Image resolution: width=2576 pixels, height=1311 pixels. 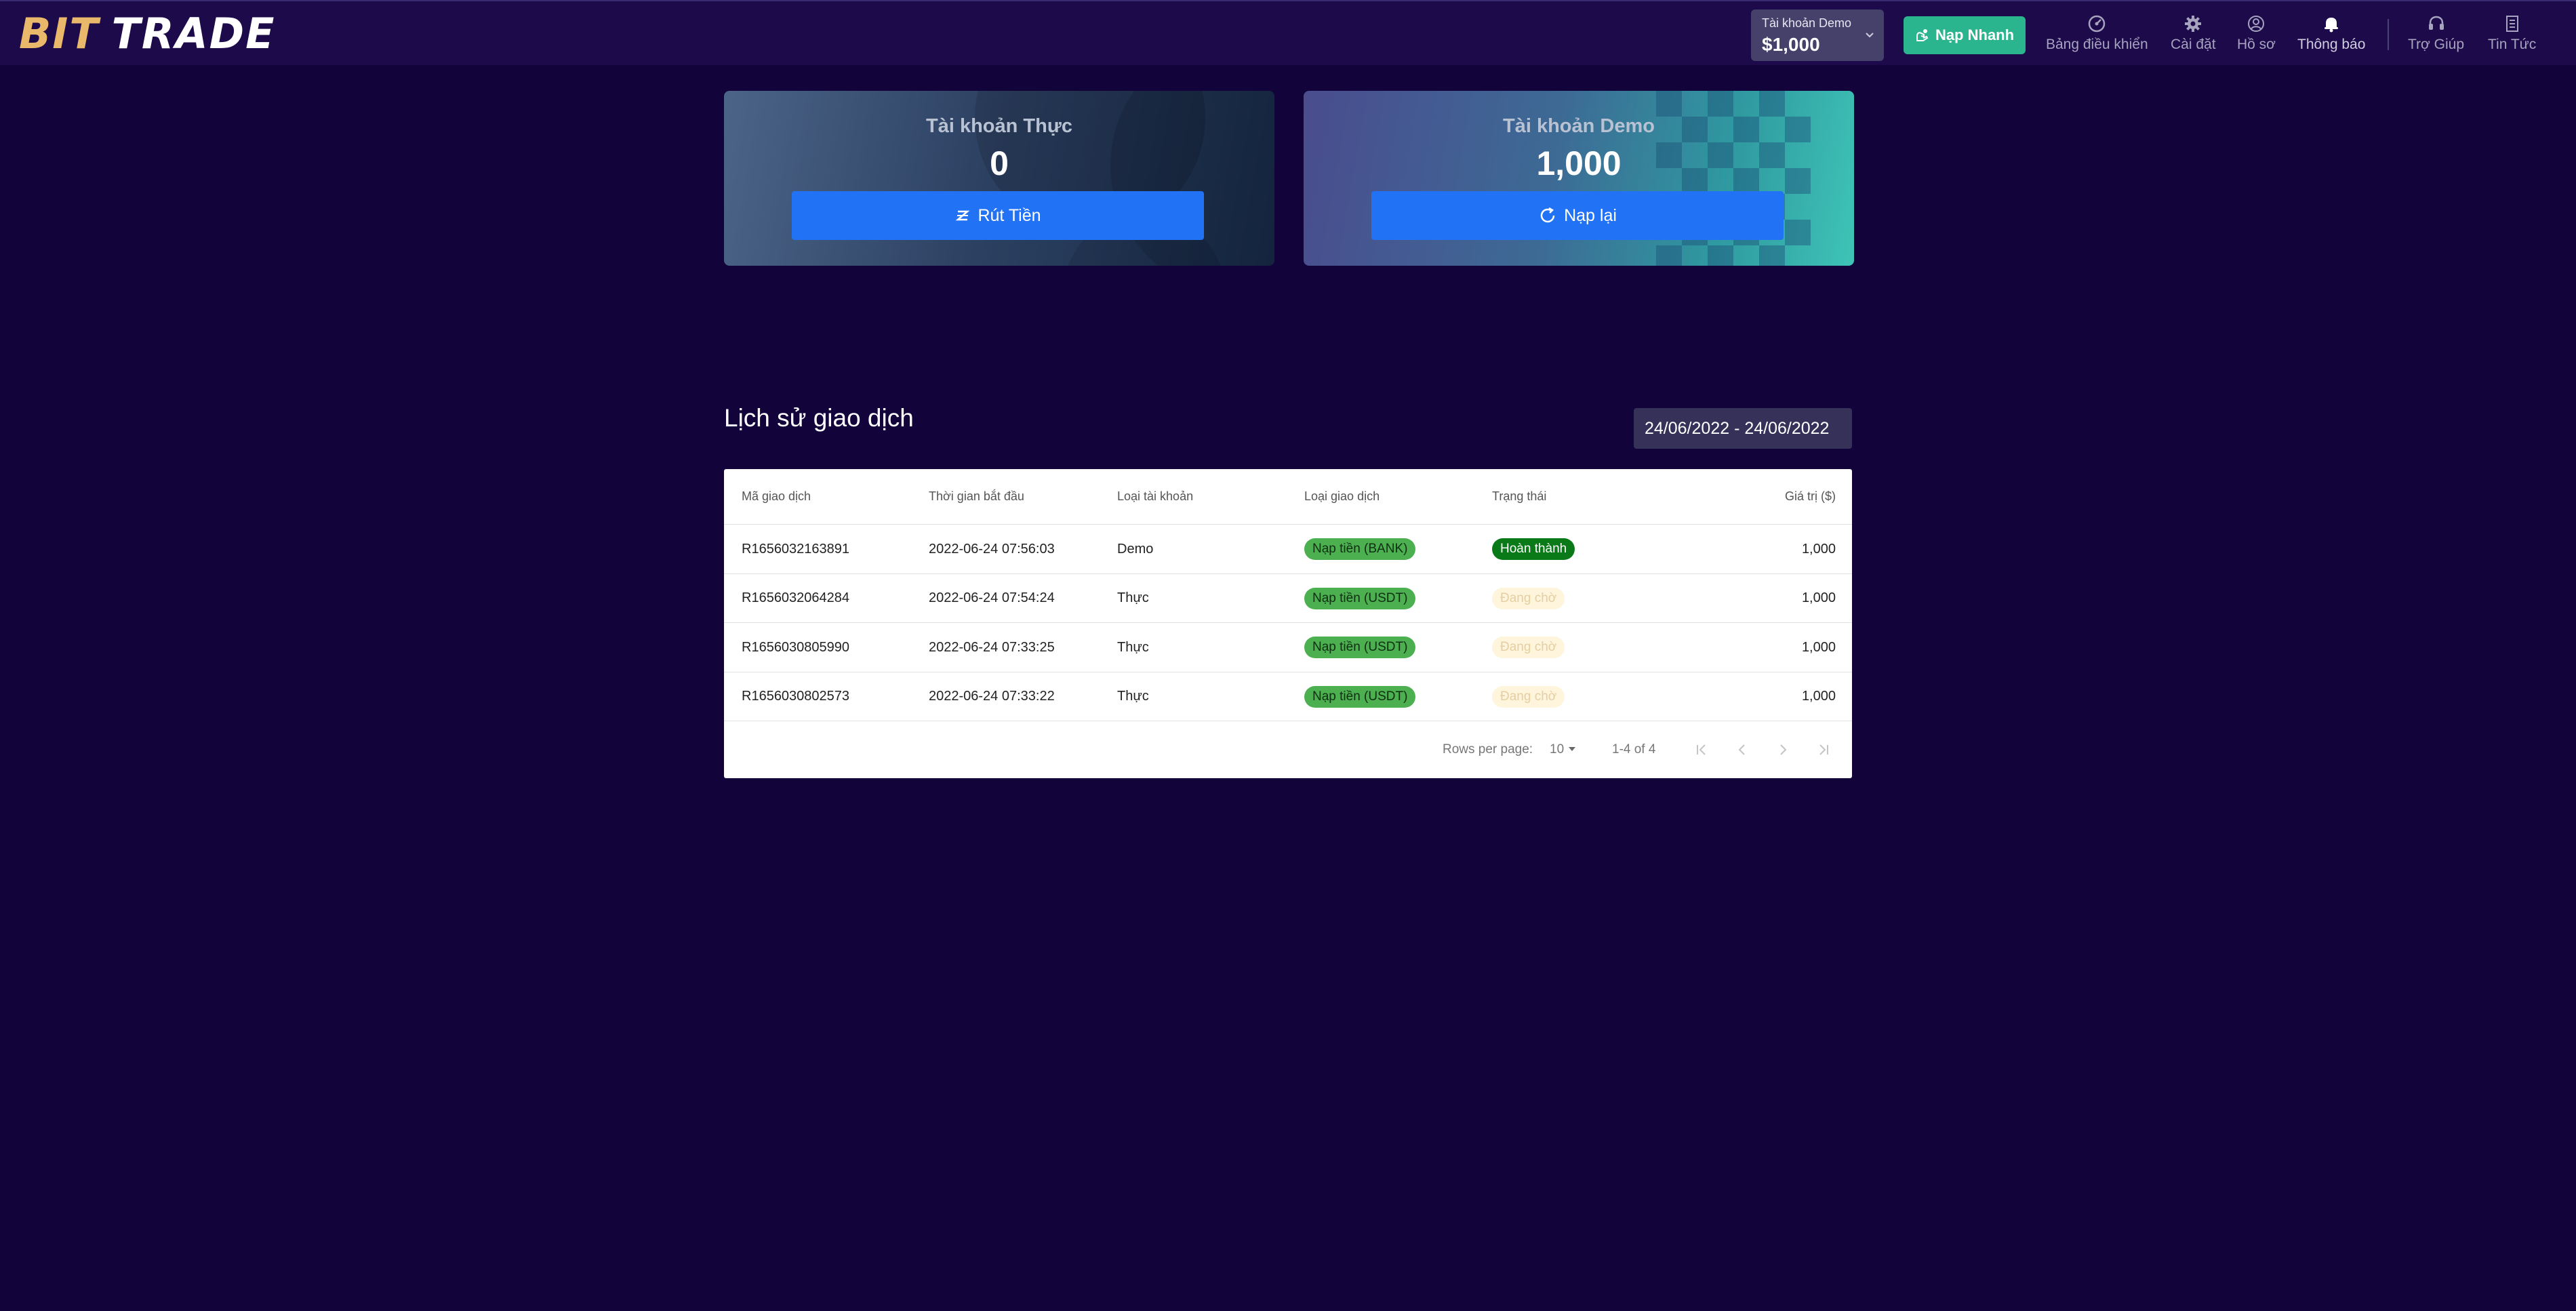 What do you see at coordinates (776, 496) in the screenshot?
I see `column-header-id: Mã giao dịch` at bounding box center [776, 496].